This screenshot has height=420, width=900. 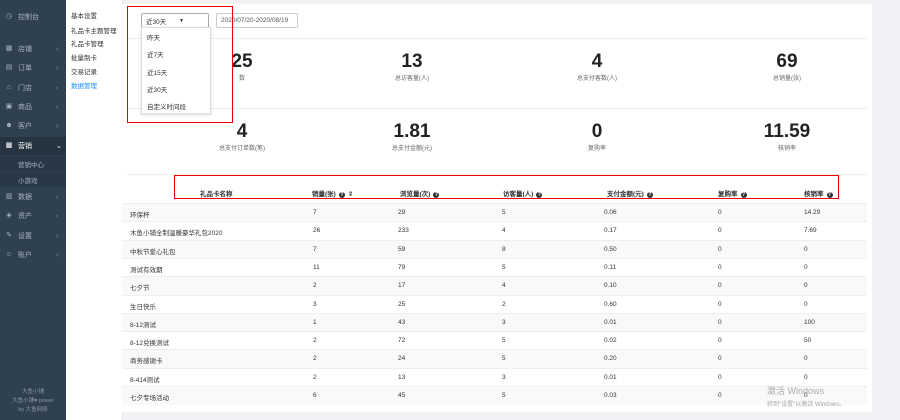 I want to click on table-row: 生日快乐 3 25 2 0.60 0 0, so click(x=494, y=304).